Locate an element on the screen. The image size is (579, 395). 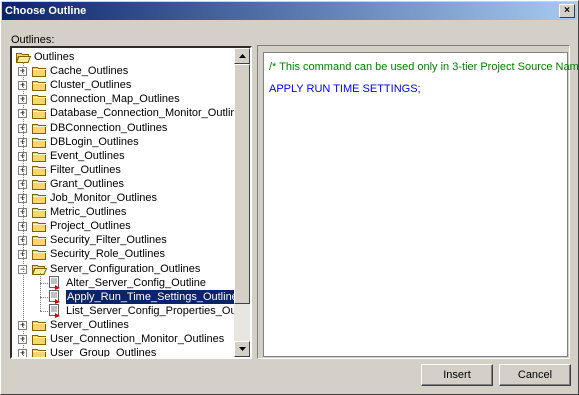
tree-item-label: Connection_Map_Outlines is located at coordinates (115, 99).